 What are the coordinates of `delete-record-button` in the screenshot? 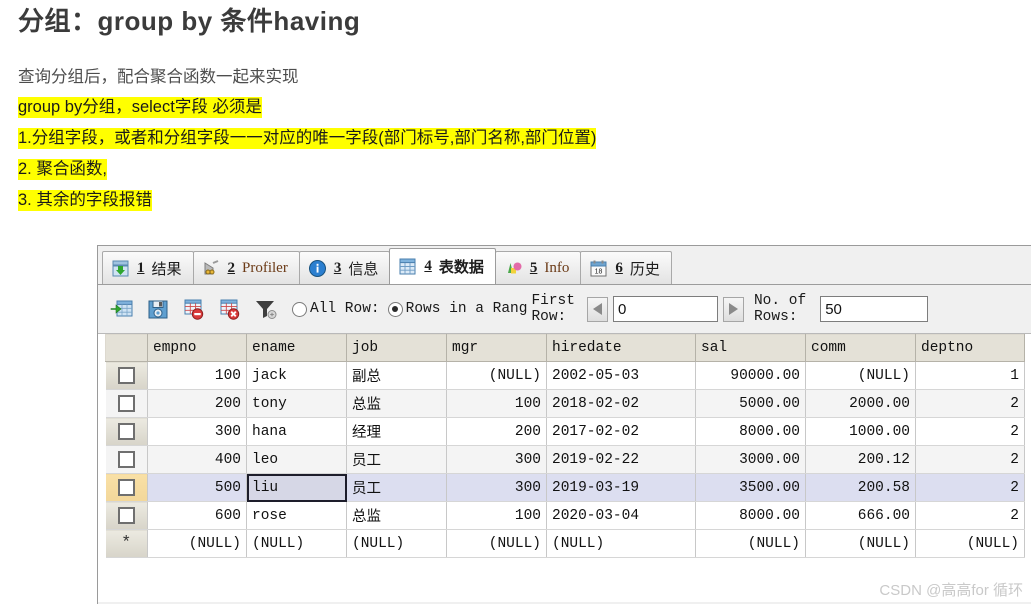 It's located at (194, 309).